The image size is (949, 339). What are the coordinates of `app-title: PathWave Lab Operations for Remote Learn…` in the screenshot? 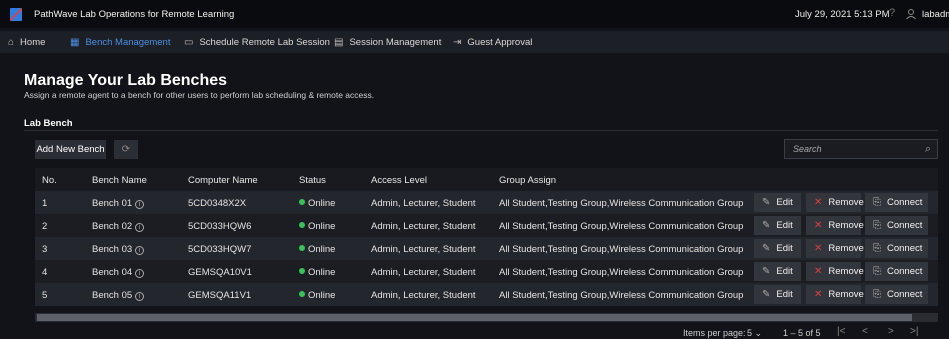 It's located at (134, 14).